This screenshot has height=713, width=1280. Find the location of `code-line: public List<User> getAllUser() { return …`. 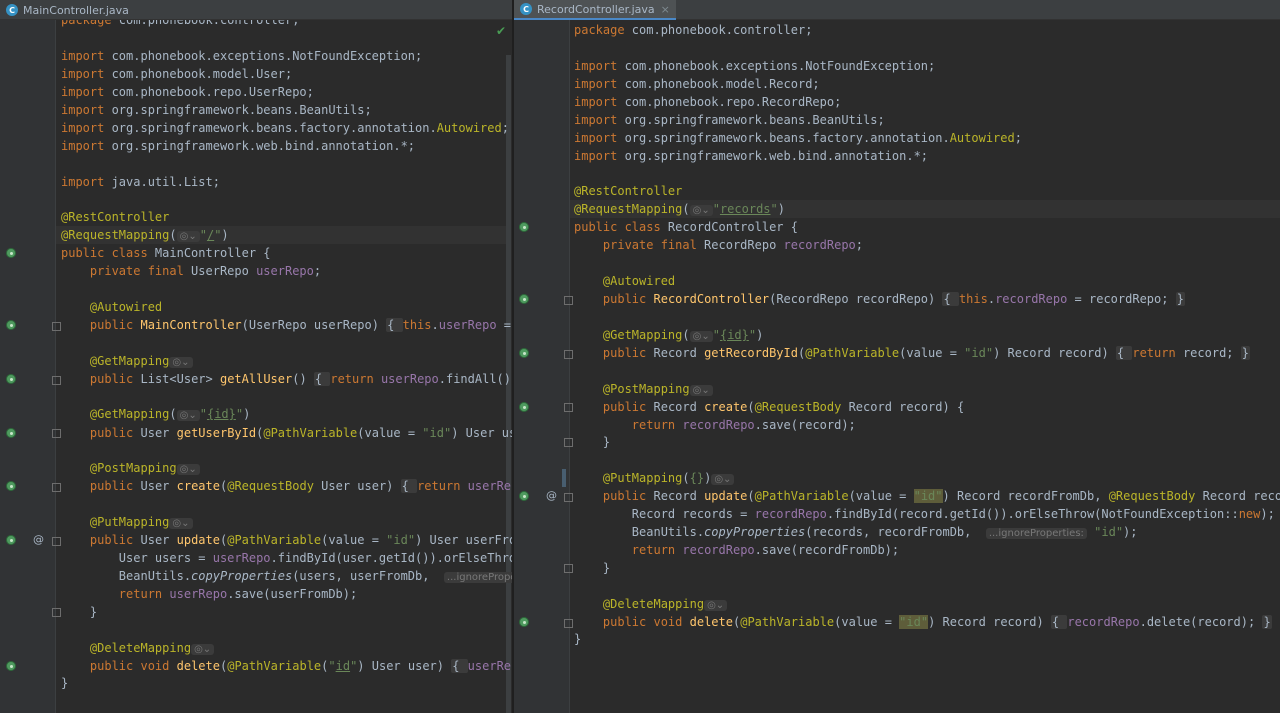

code-line: public List<User> getAllUser() { return … is located at coordinates (286, 379).